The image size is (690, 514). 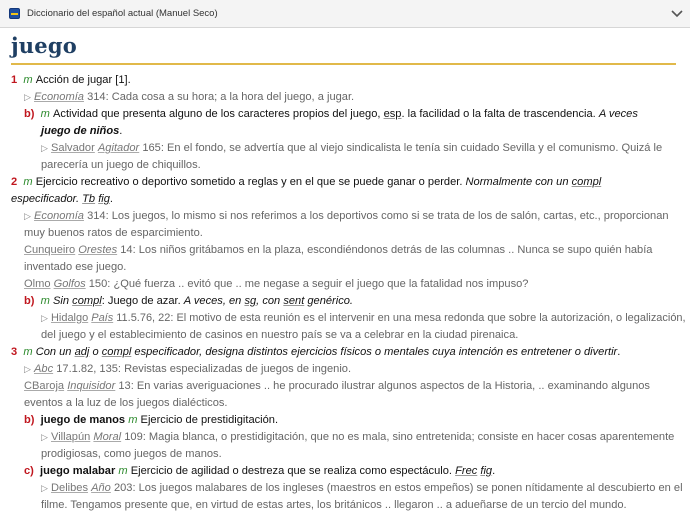 I want to click on citation-author: Cunqueiro, so click(x=49, y=250).